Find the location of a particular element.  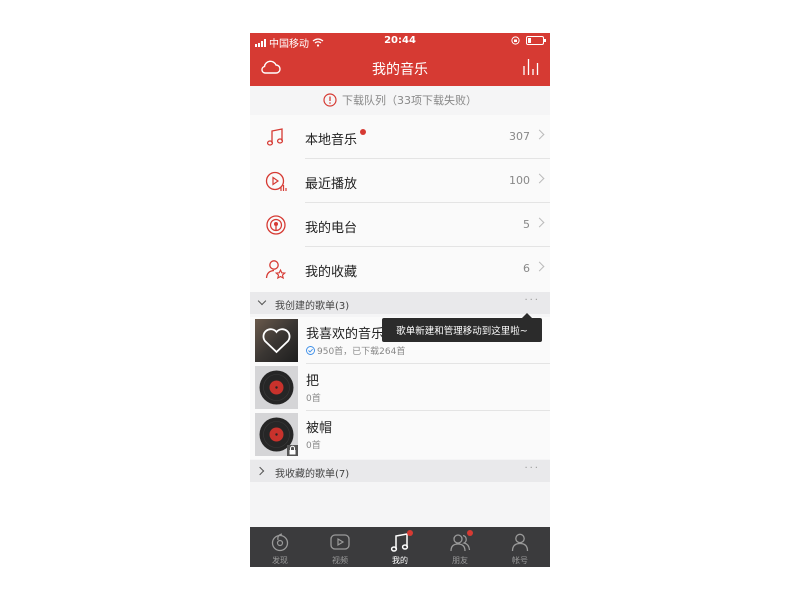

local-music-label: 本地音乐 is located at coordinates (331, 140).